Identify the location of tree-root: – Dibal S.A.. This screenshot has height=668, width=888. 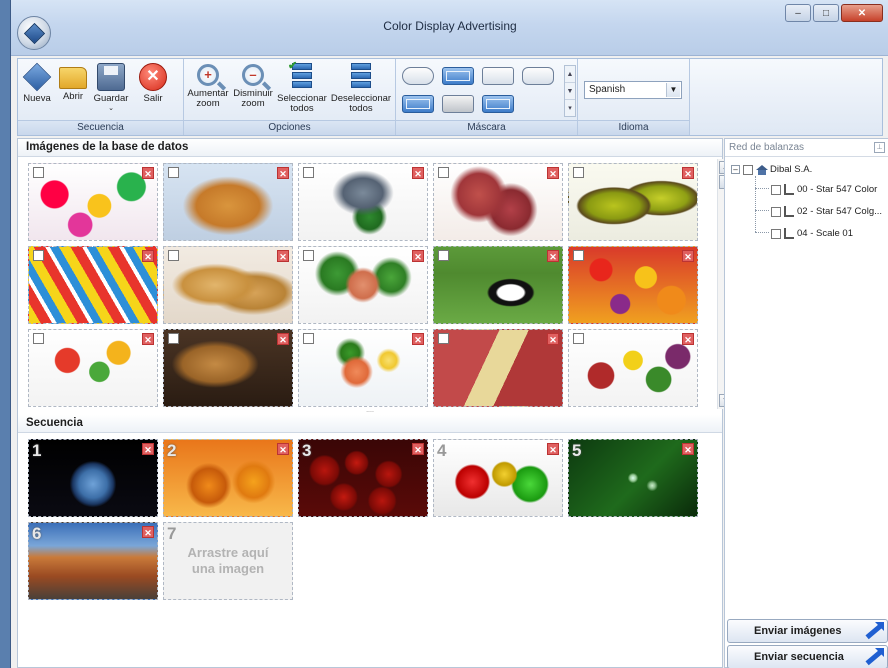
(771, 169).